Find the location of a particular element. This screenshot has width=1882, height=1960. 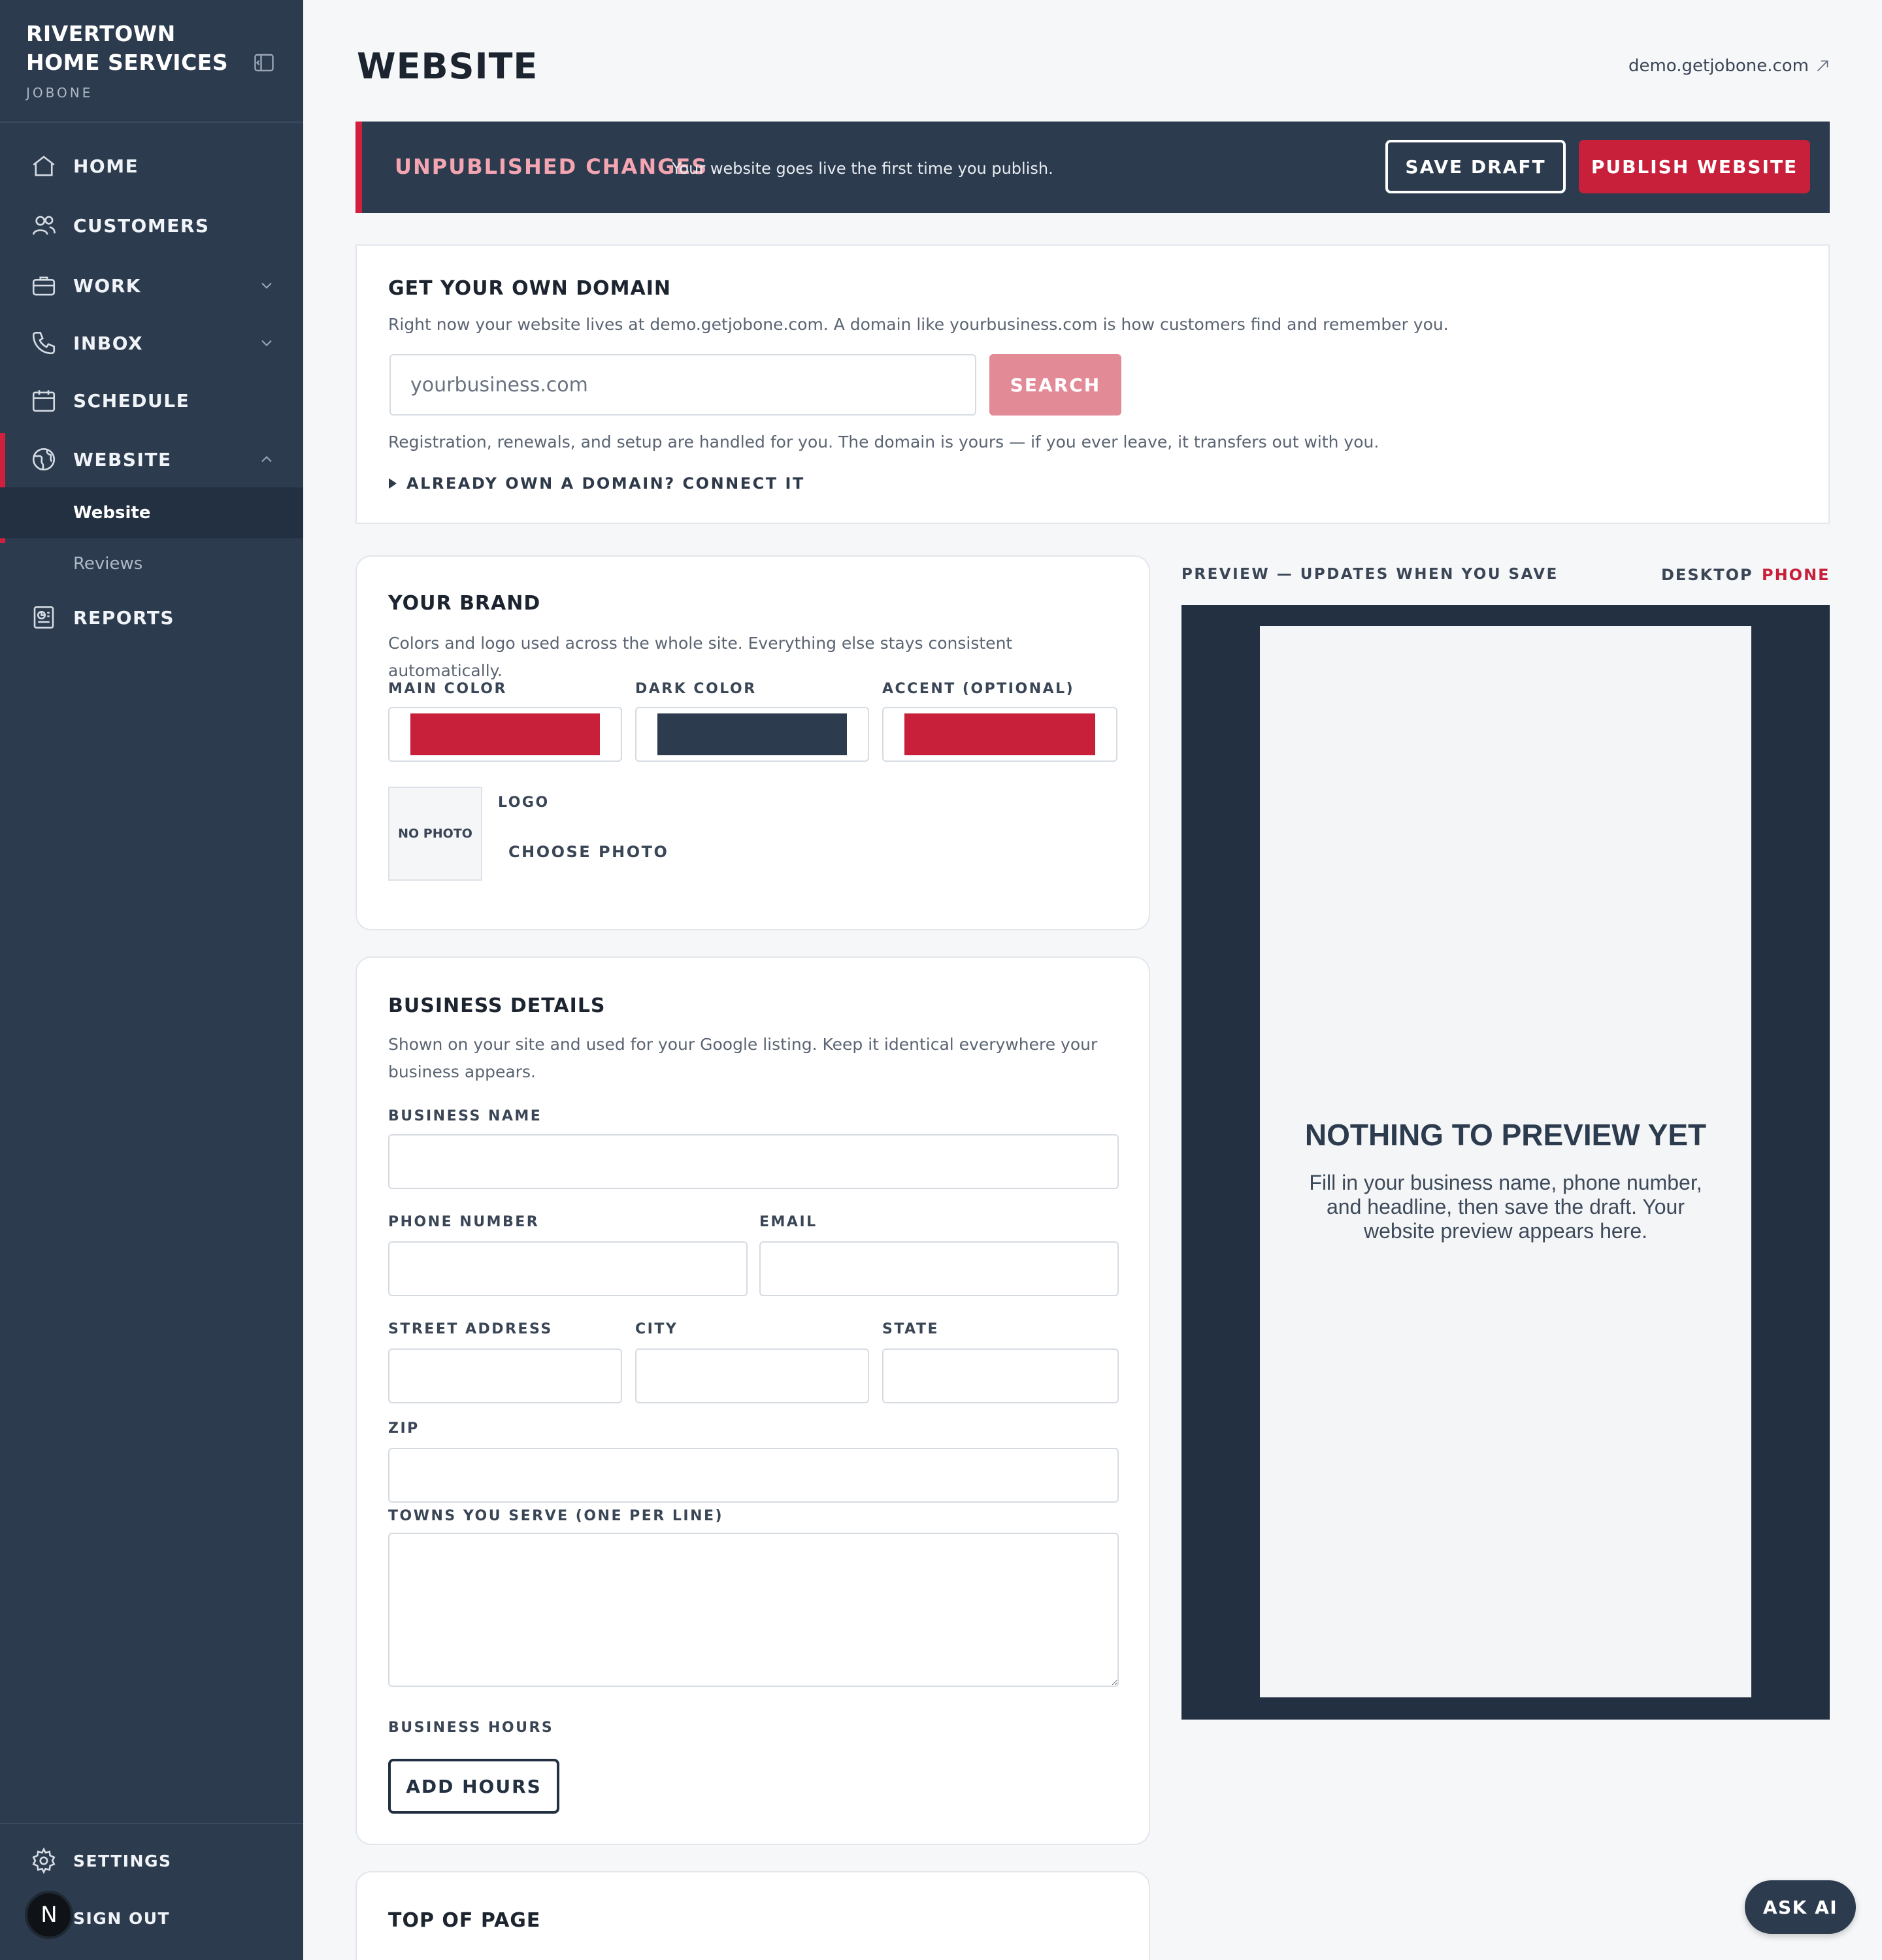

sidebar-divider is located at coordinates (151, 1823).